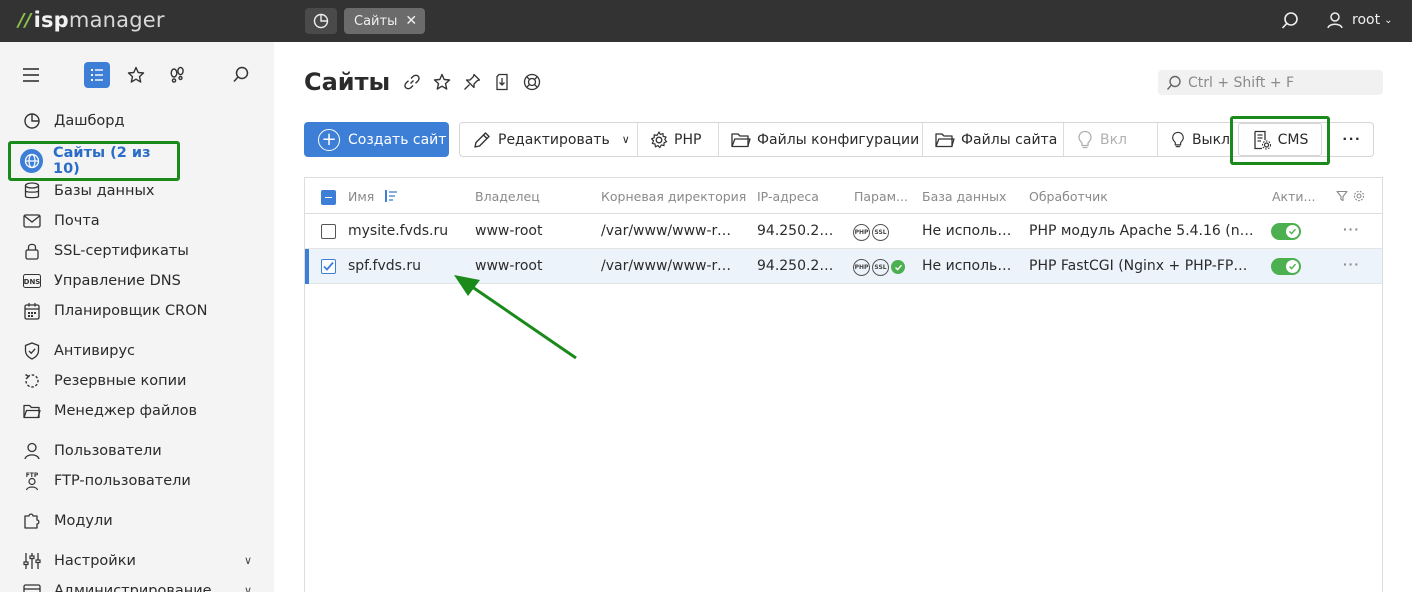 This screenshot has width=1412, height=592. Describe the element at coordinates (1366, 20) in the screenshot. I see `user-name: root` at that location.